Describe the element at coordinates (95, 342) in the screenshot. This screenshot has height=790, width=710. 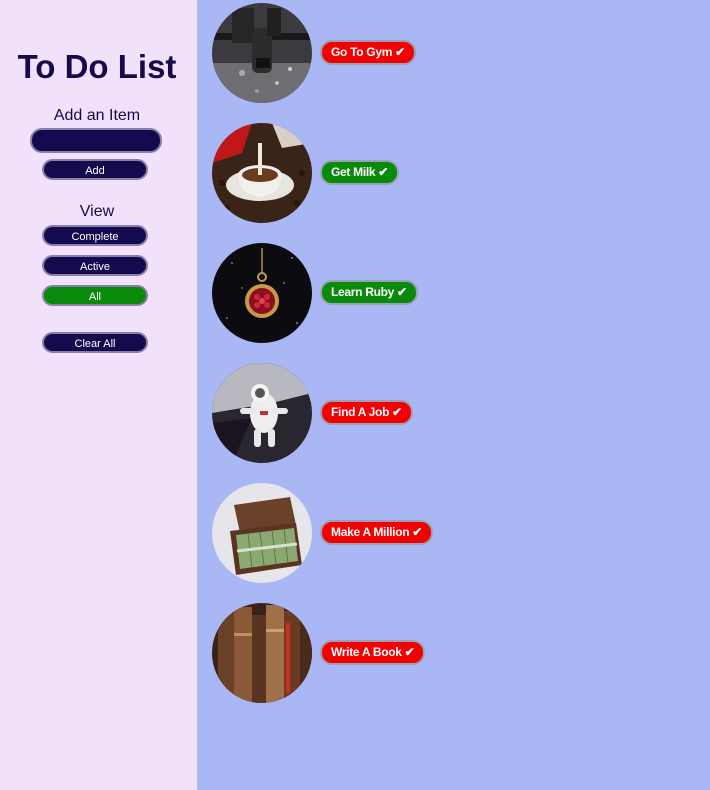
I see `clear-all-button: Clear All` at that location.